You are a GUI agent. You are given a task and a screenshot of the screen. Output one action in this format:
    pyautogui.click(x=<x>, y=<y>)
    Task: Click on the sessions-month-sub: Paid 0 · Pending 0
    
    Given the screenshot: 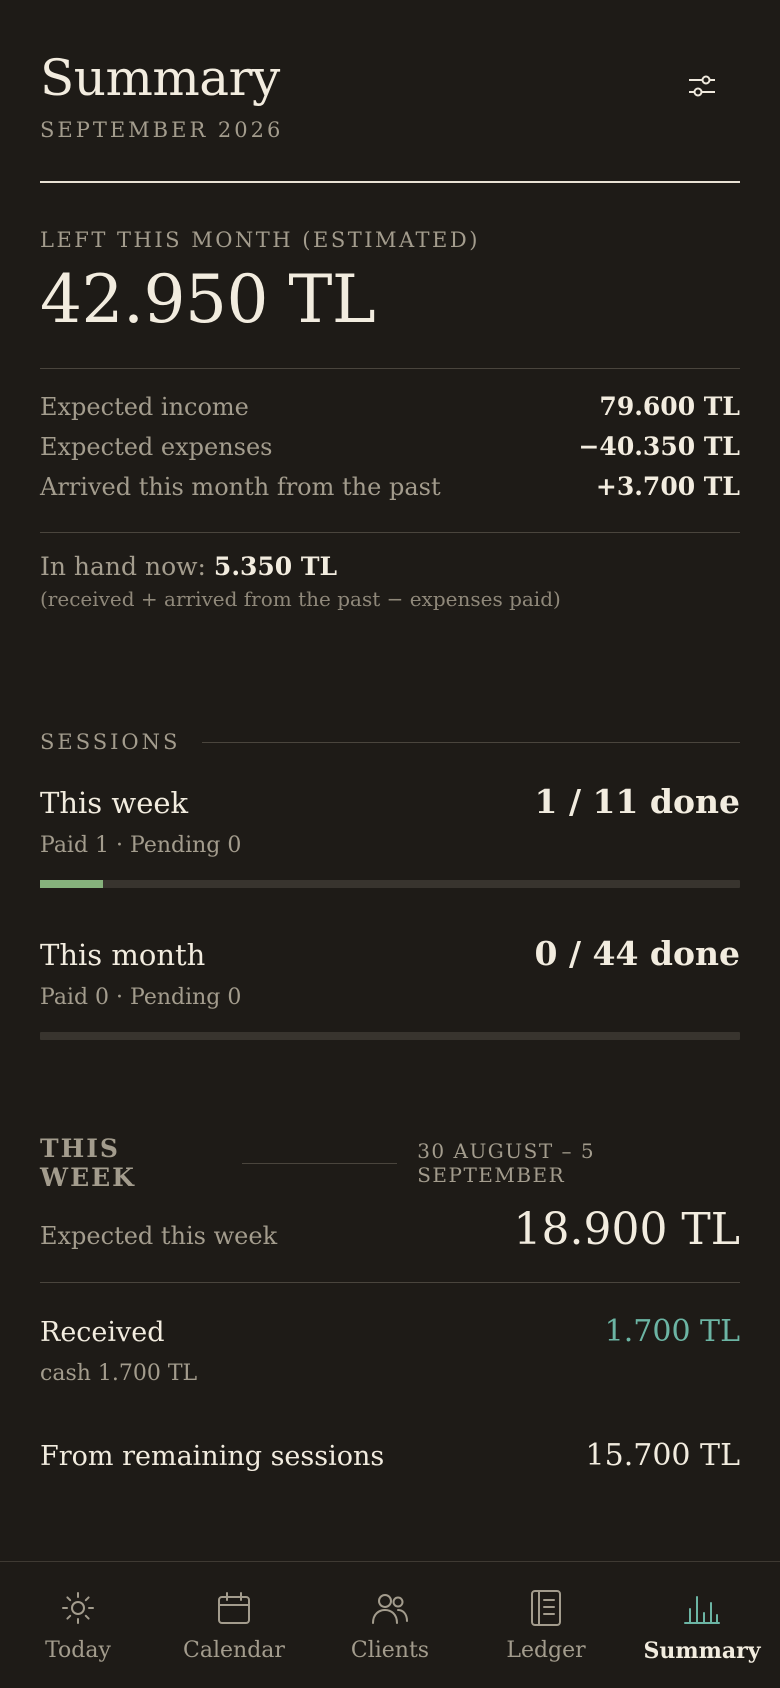 What is the action you would take?
    pyautogui.click(x=141, y=997)
    